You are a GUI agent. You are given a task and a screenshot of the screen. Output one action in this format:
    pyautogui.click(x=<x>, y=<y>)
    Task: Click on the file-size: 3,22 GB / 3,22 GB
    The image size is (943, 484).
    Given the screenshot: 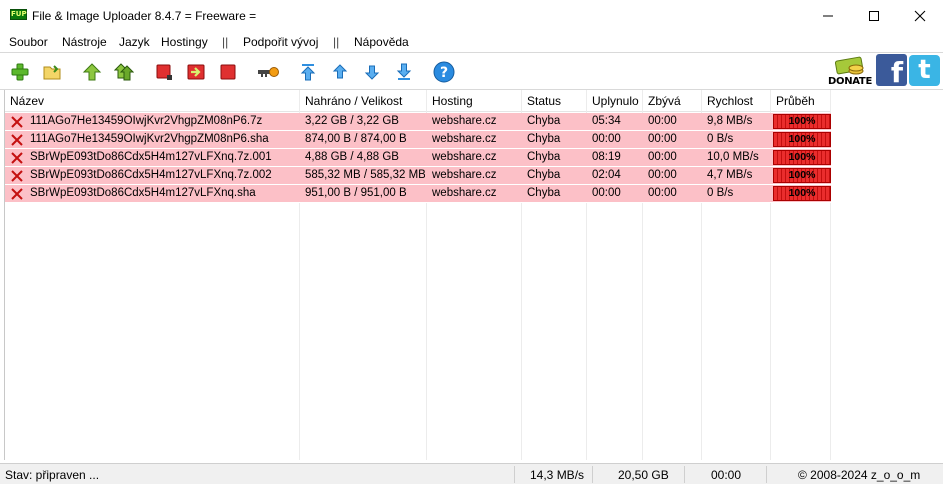 What is the action you would take?
    pyautogui.click(x=352, y=121)
    